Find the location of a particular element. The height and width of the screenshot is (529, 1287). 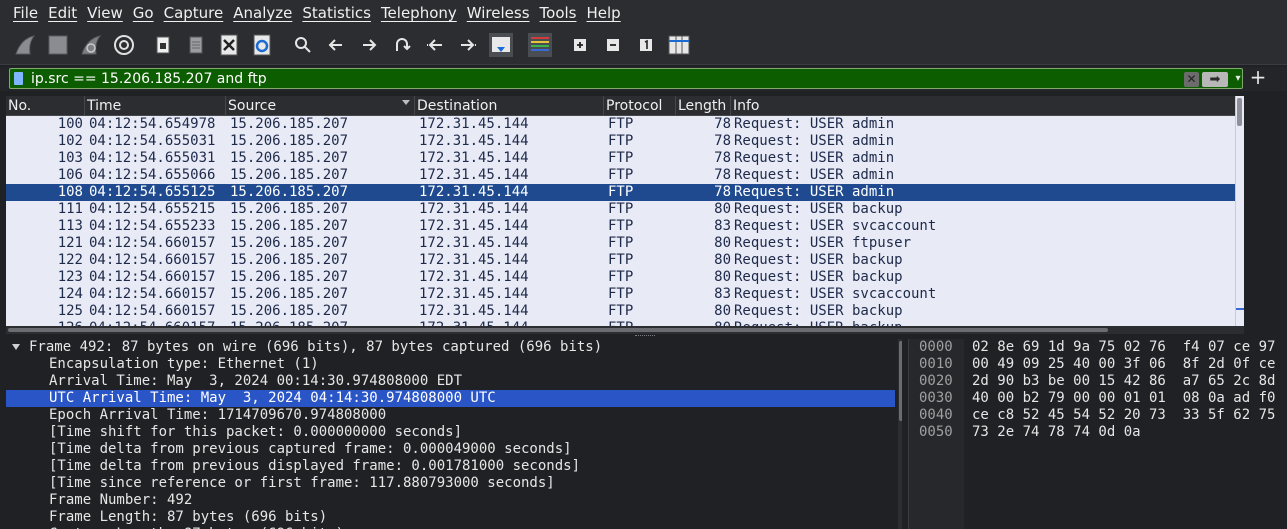

details-scrollbar is located at coordinates (900, 434).